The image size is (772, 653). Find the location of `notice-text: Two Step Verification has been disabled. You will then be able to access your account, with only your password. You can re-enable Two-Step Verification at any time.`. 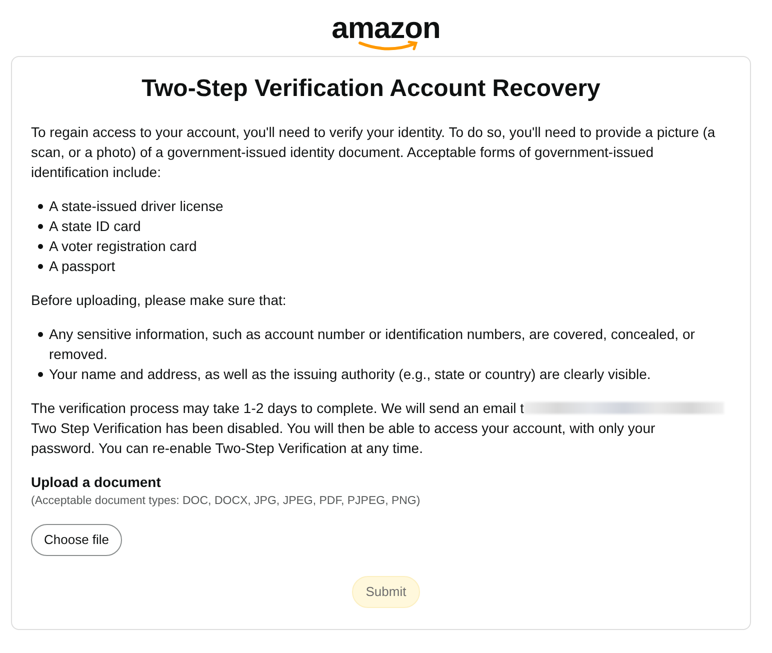

notice-text: Two Step Verification has been disabled. You will then be able to access your account, with only your password. You can re-enable Two-Step Verification at any time. is located at coordinates (343, 438).